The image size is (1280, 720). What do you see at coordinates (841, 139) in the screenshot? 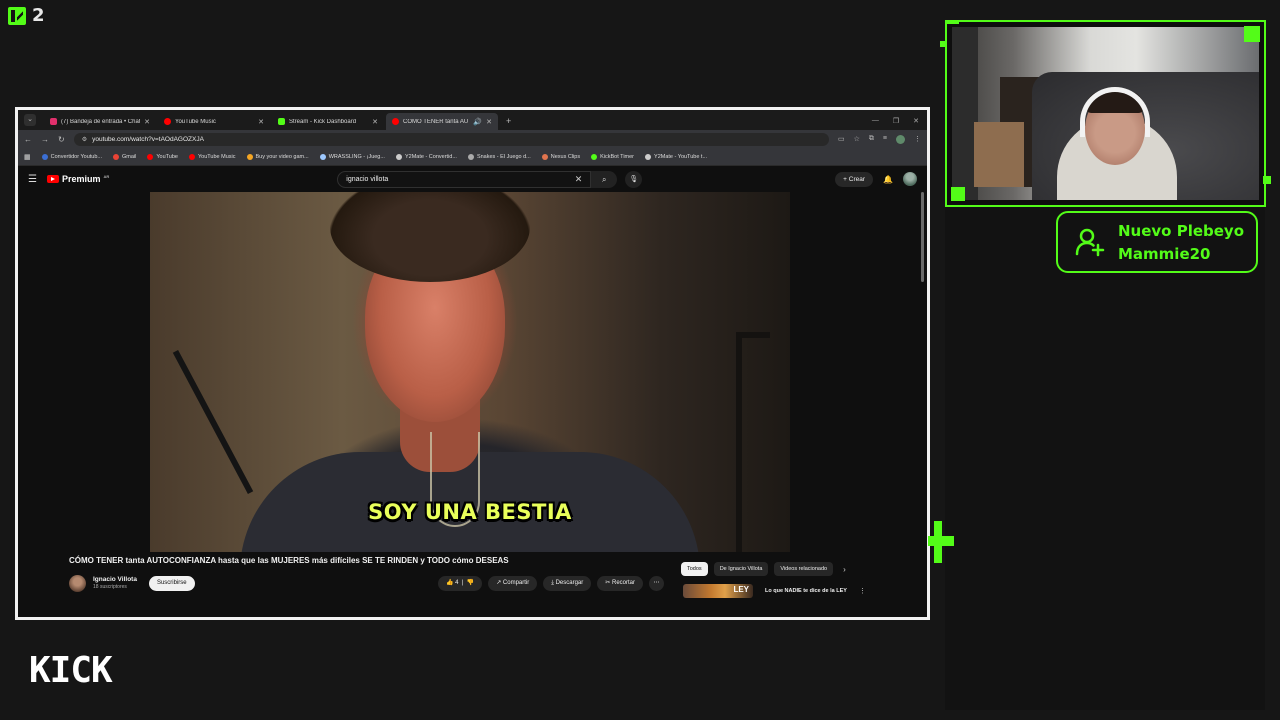
I see `cast-icon: ▭` at bounding box center [841, 139].